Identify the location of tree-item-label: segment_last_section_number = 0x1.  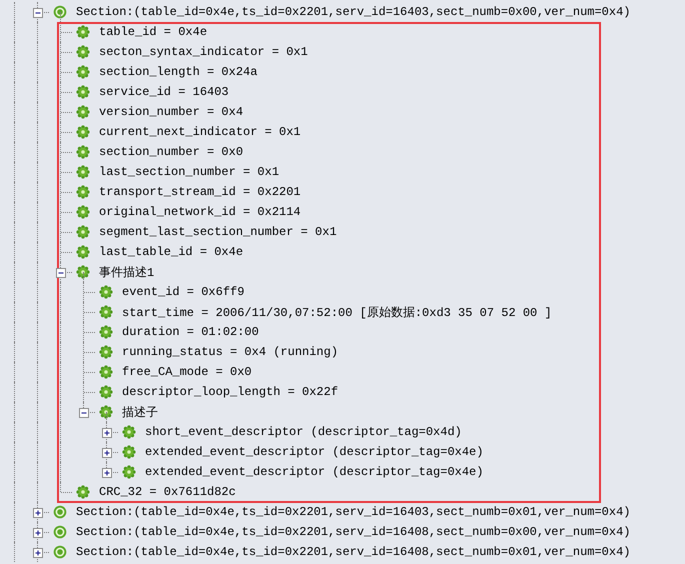
(218, 232).